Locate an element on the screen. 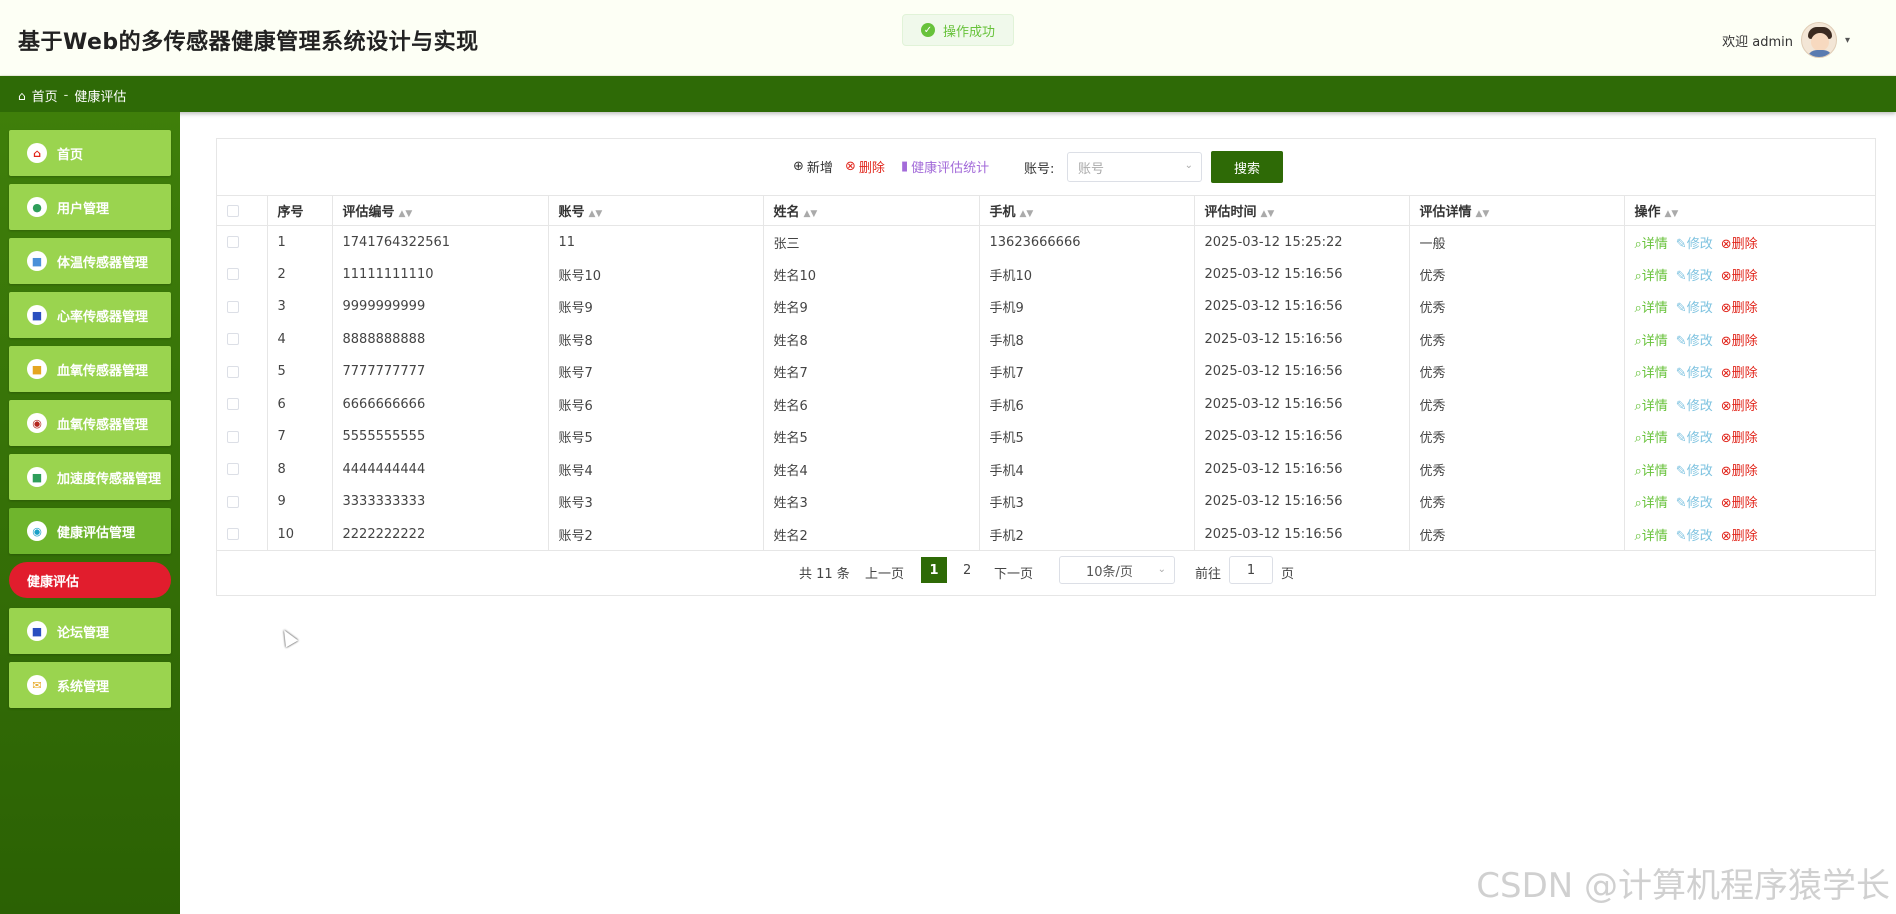  page-size-select: 10条/页 ⌄ is located at coordinates (1117, 570).